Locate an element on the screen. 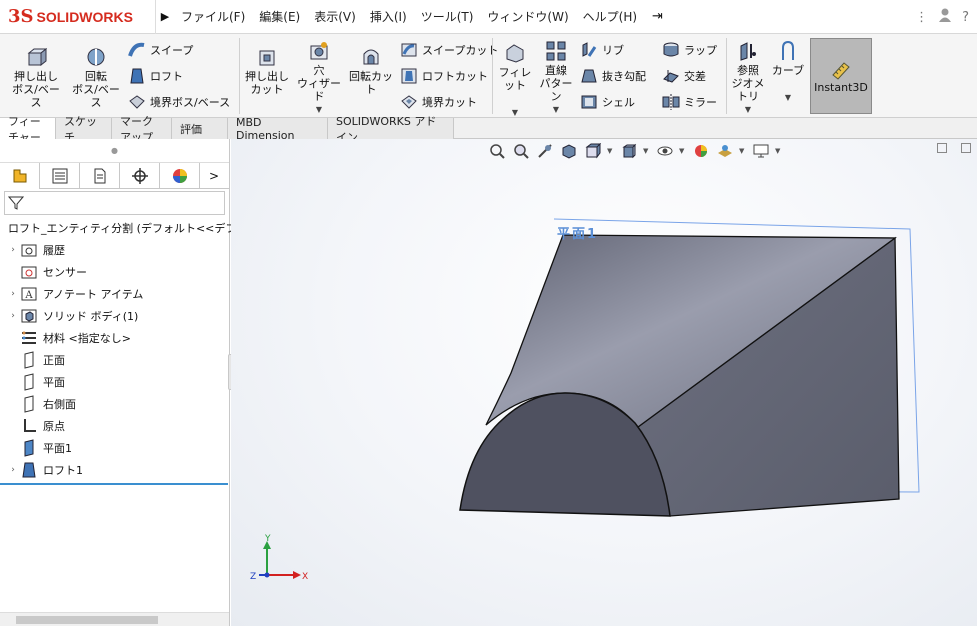  boundary-boss-button: 境界ボス/ベース is located at coordinates (179, 102).